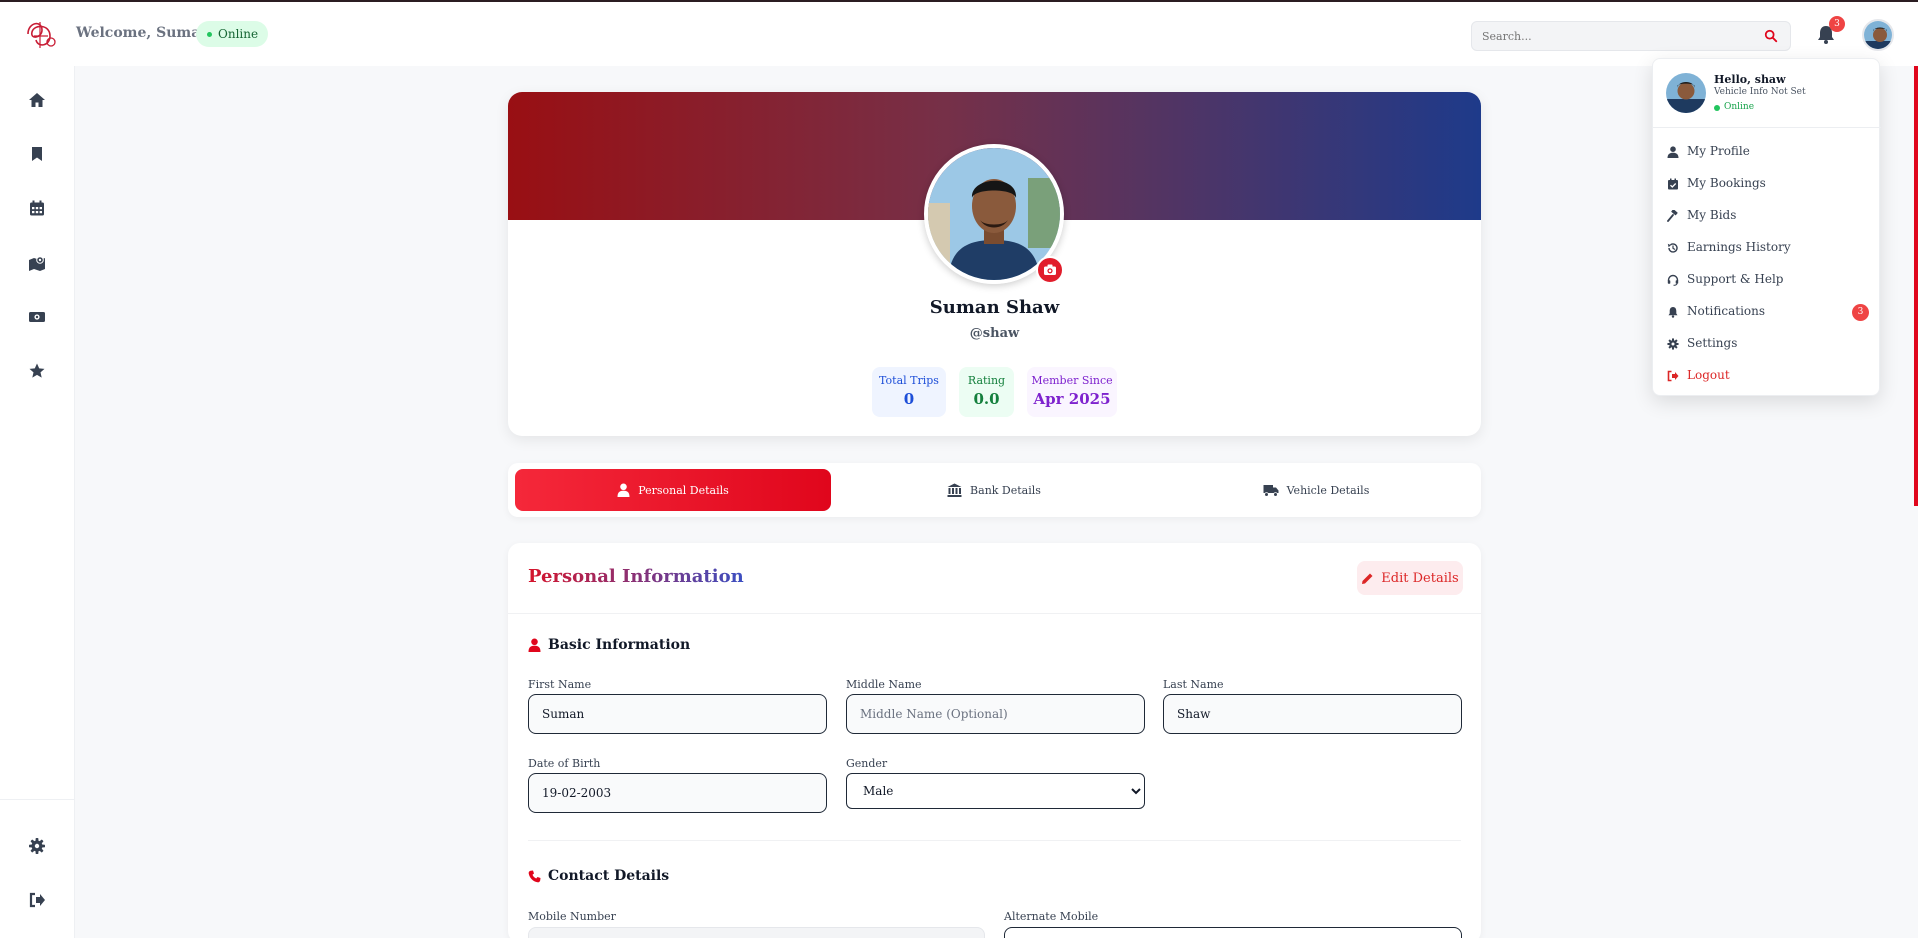  What do you see at coordinates (1712, 343) in the screenshot?
I see `menu-item-label: Settings` at bounding box center [1712, 343].